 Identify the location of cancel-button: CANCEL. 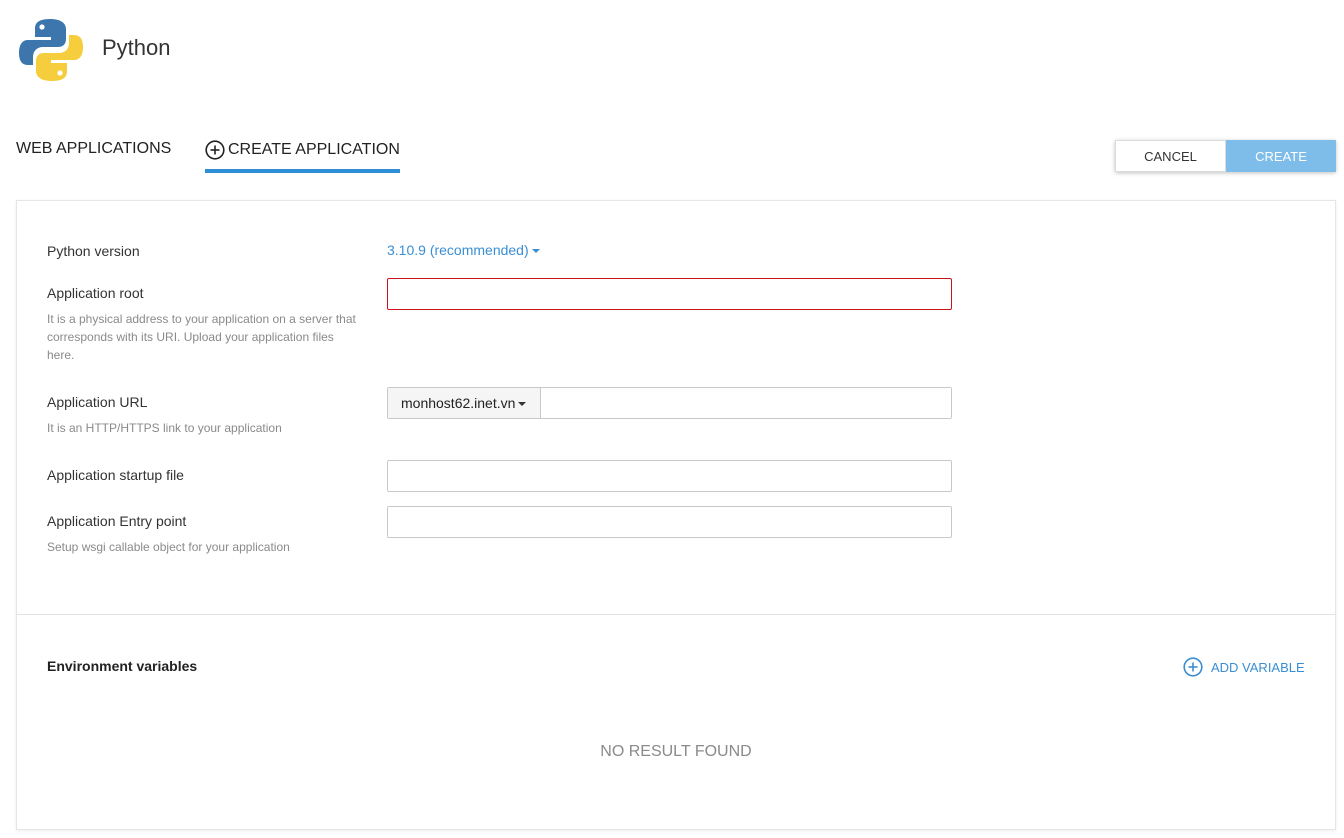
(1170, 156).